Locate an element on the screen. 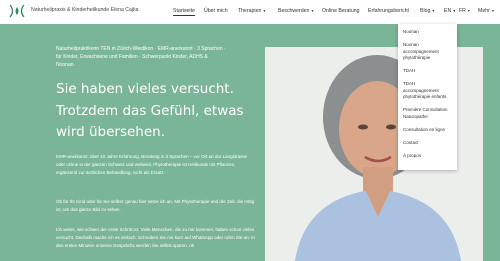  nav-erfahrungsbericht: Erfahrungsbericht is located at coordinates (388, 11).